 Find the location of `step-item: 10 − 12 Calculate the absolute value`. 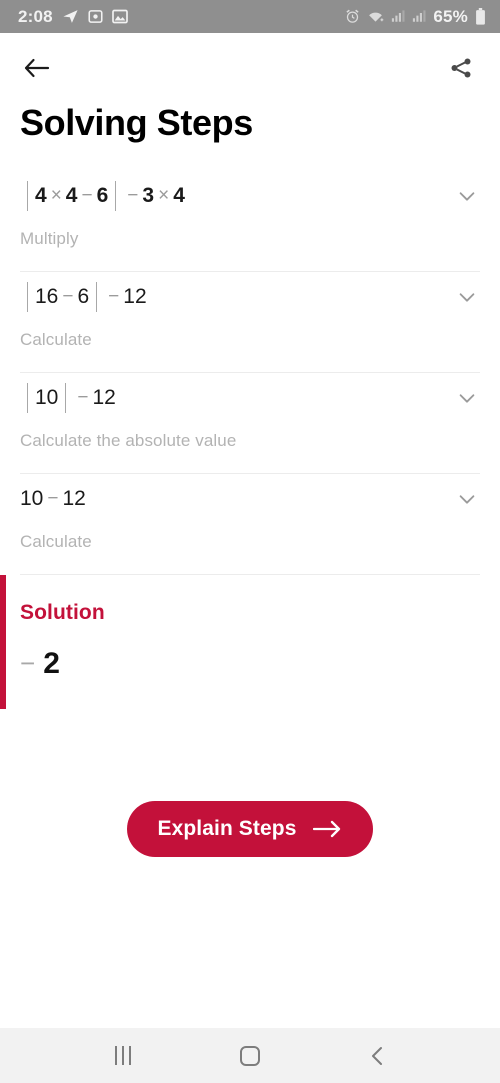

step-item: 10 − 12 Calculate the absolute value is located at coordinates (250, 423).